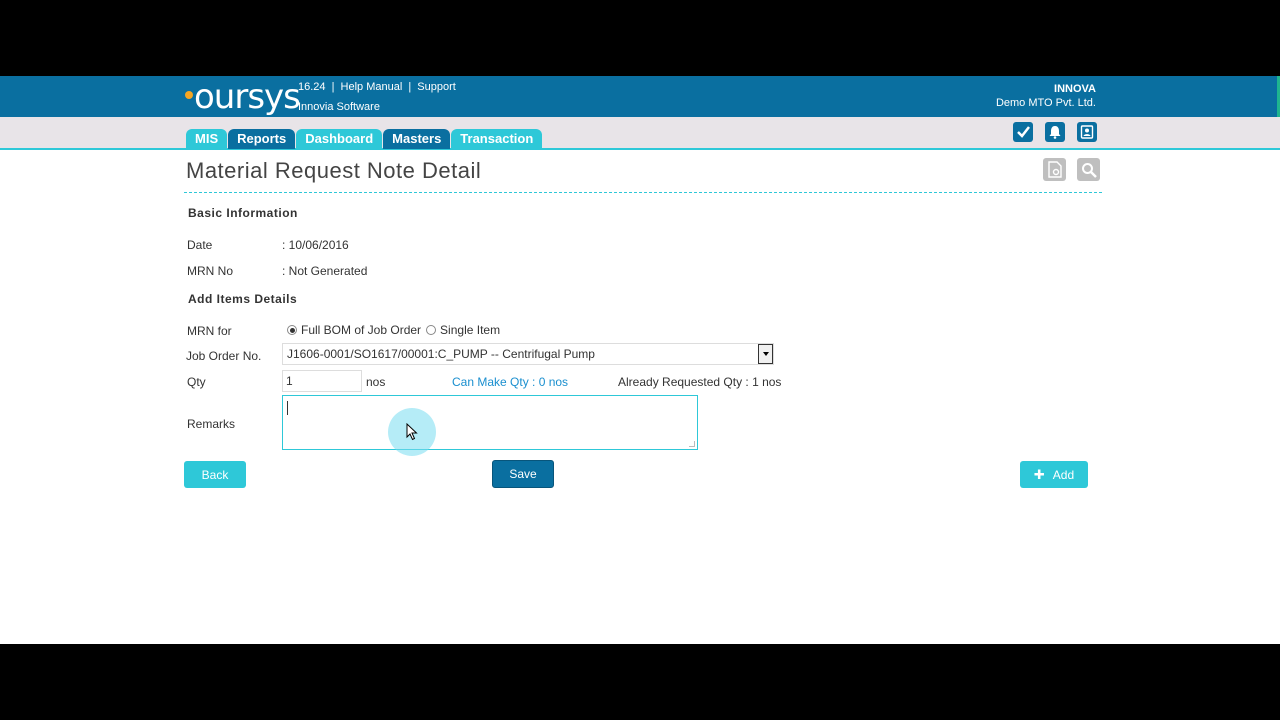  Describe the element at coordinates (497, 139) in the screenshot. I see `tab-transaction: Transaction` at that location.